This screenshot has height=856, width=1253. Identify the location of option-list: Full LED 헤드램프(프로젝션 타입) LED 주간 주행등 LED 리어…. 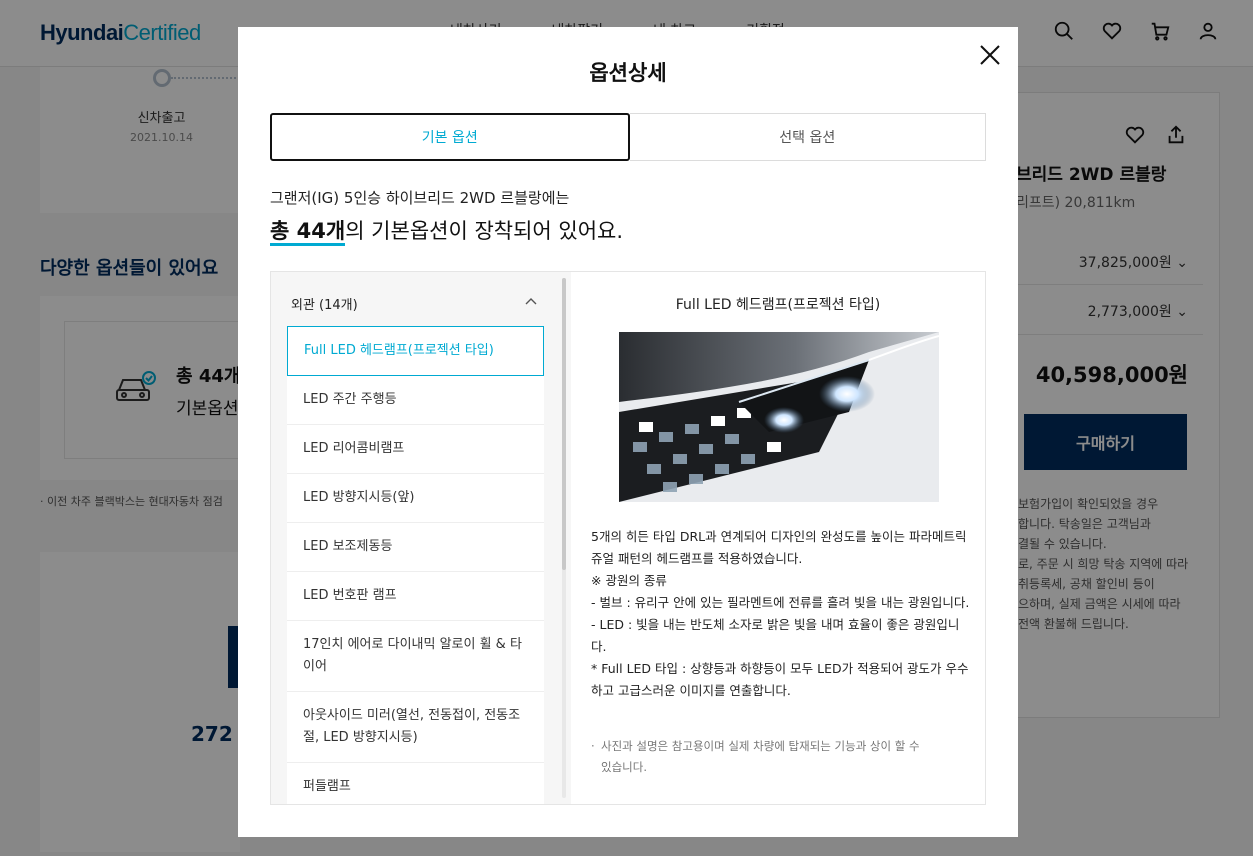
(415, 565).